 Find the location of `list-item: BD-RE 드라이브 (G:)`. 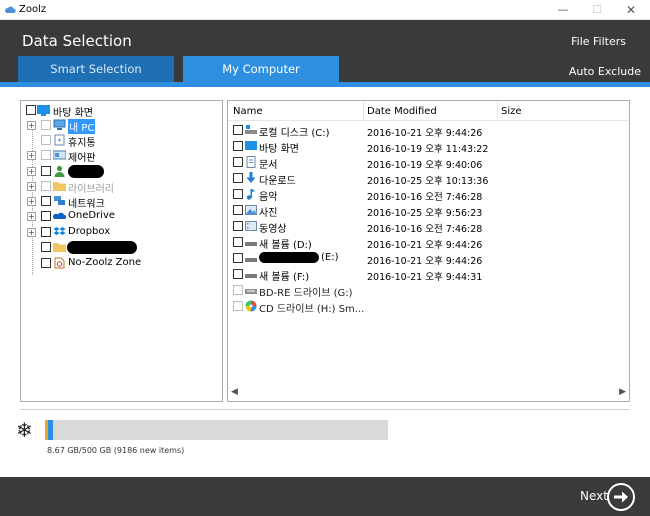

list-item: BD-RE 드라이브 (G:) is located at coordinates (428, 290).